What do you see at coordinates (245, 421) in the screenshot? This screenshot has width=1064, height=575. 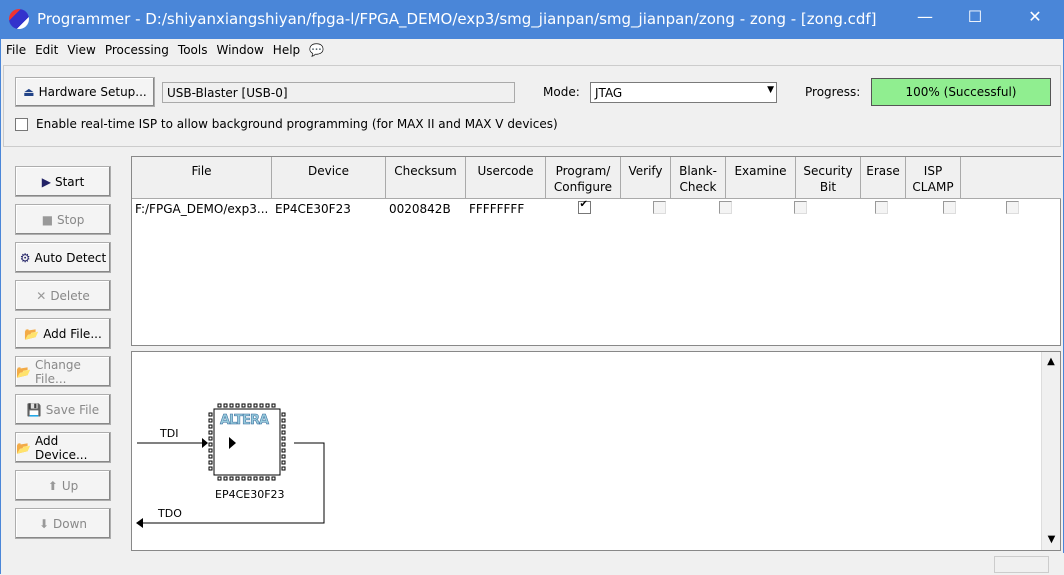 I see `altera-logo: ALTERA` at bounding box center [245, 421].